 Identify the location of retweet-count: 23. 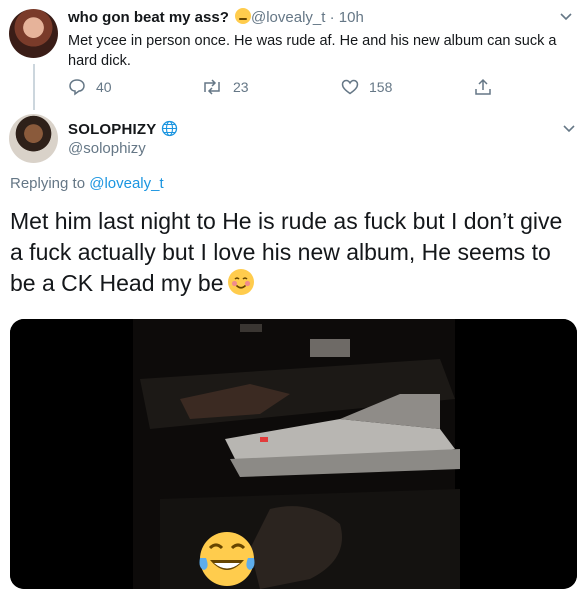
(241, 87).